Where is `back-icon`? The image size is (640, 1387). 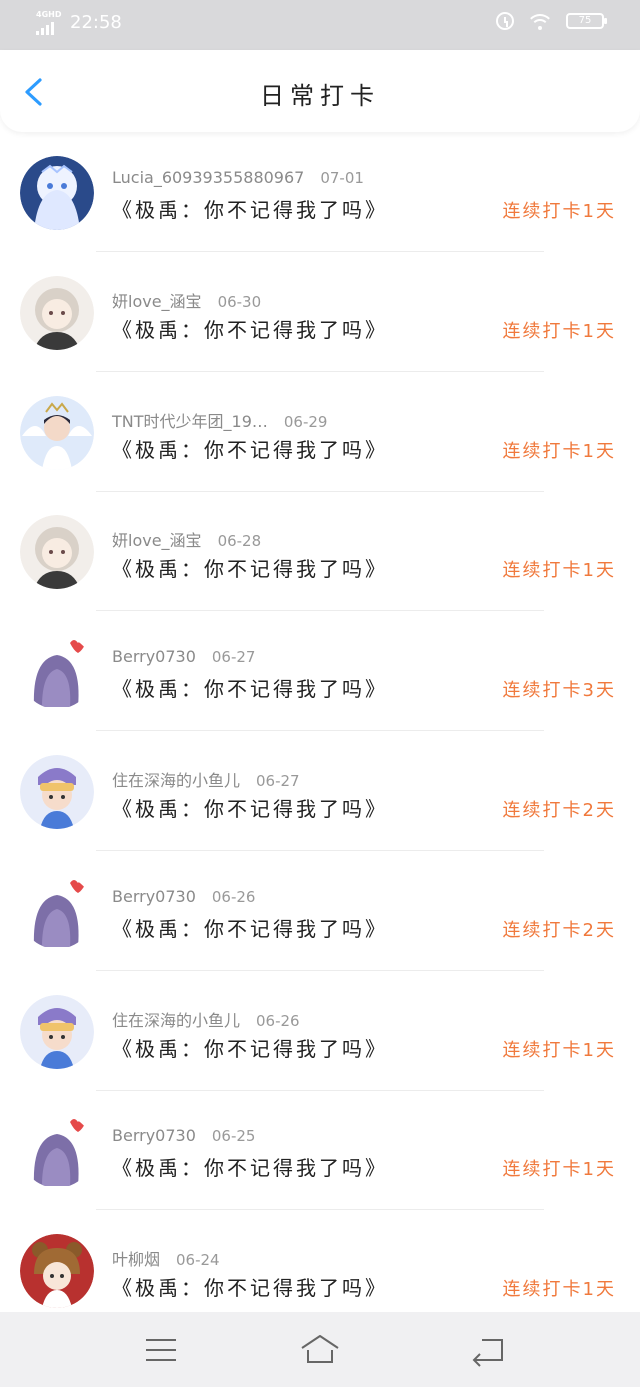 back-icon is located at coordinates (487, 1353).